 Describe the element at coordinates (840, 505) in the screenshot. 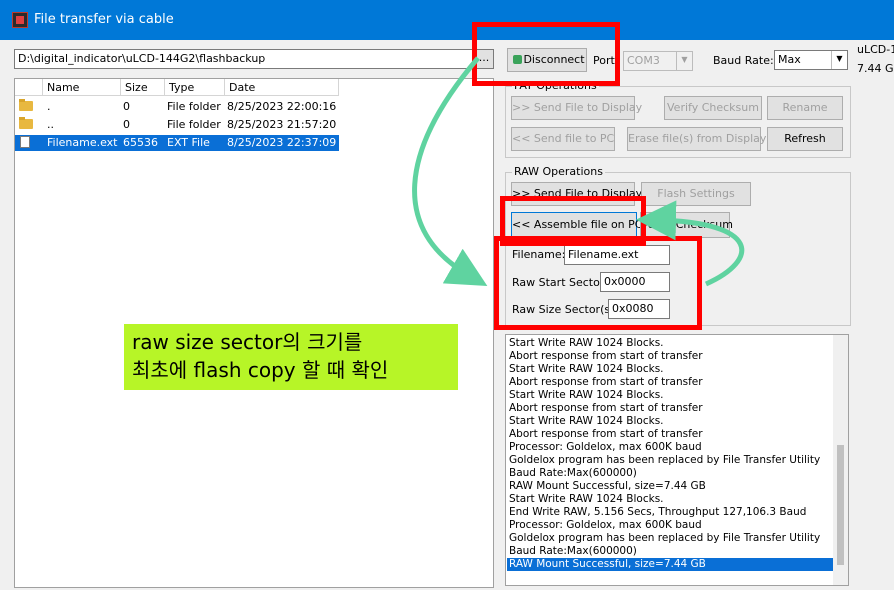

I see `log-scrollbar-thumb` at that location.